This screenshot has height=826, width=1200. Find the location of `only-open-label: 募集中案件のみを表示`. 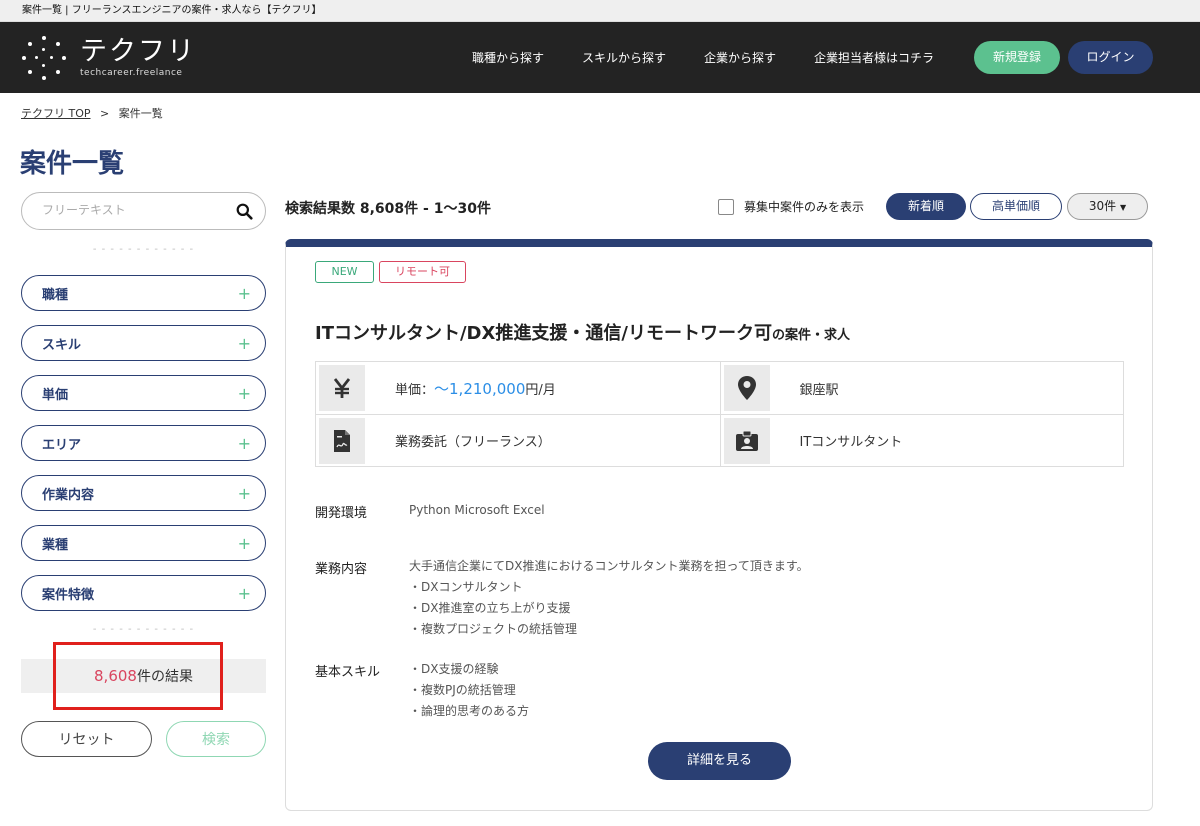

only-open-label: 募集中案件のみを表示 is located at coordinates (804, 207).